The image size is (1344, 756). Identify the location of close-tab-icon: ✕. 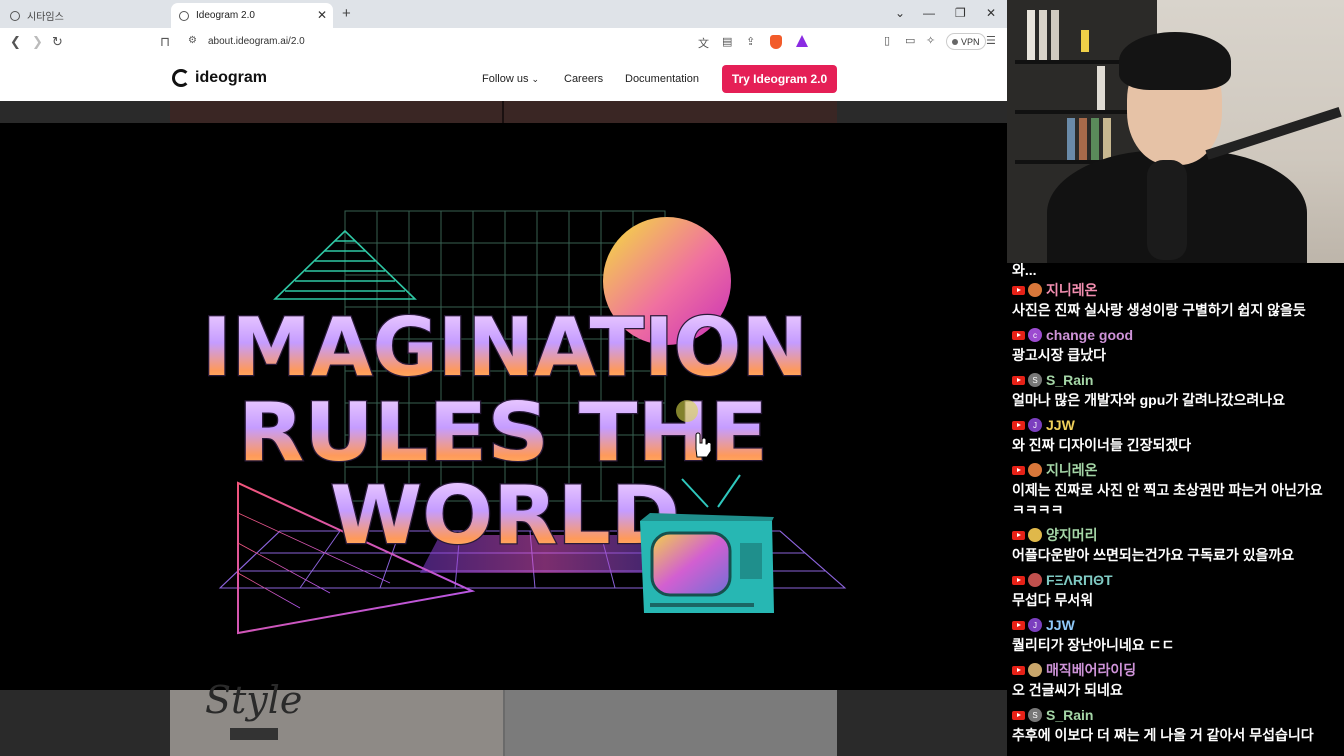
(322, 15).